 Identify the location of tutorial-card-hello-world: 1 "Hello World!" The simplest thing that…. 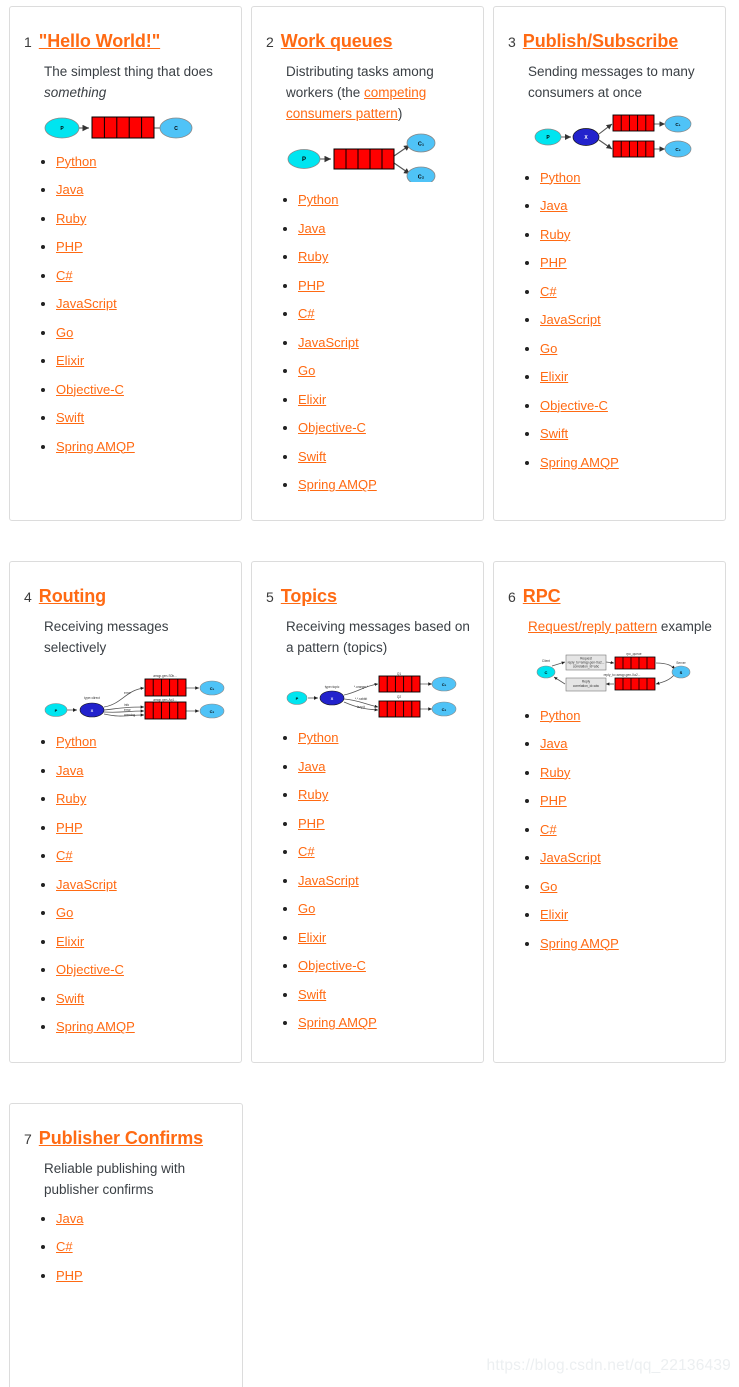
(125, 263).